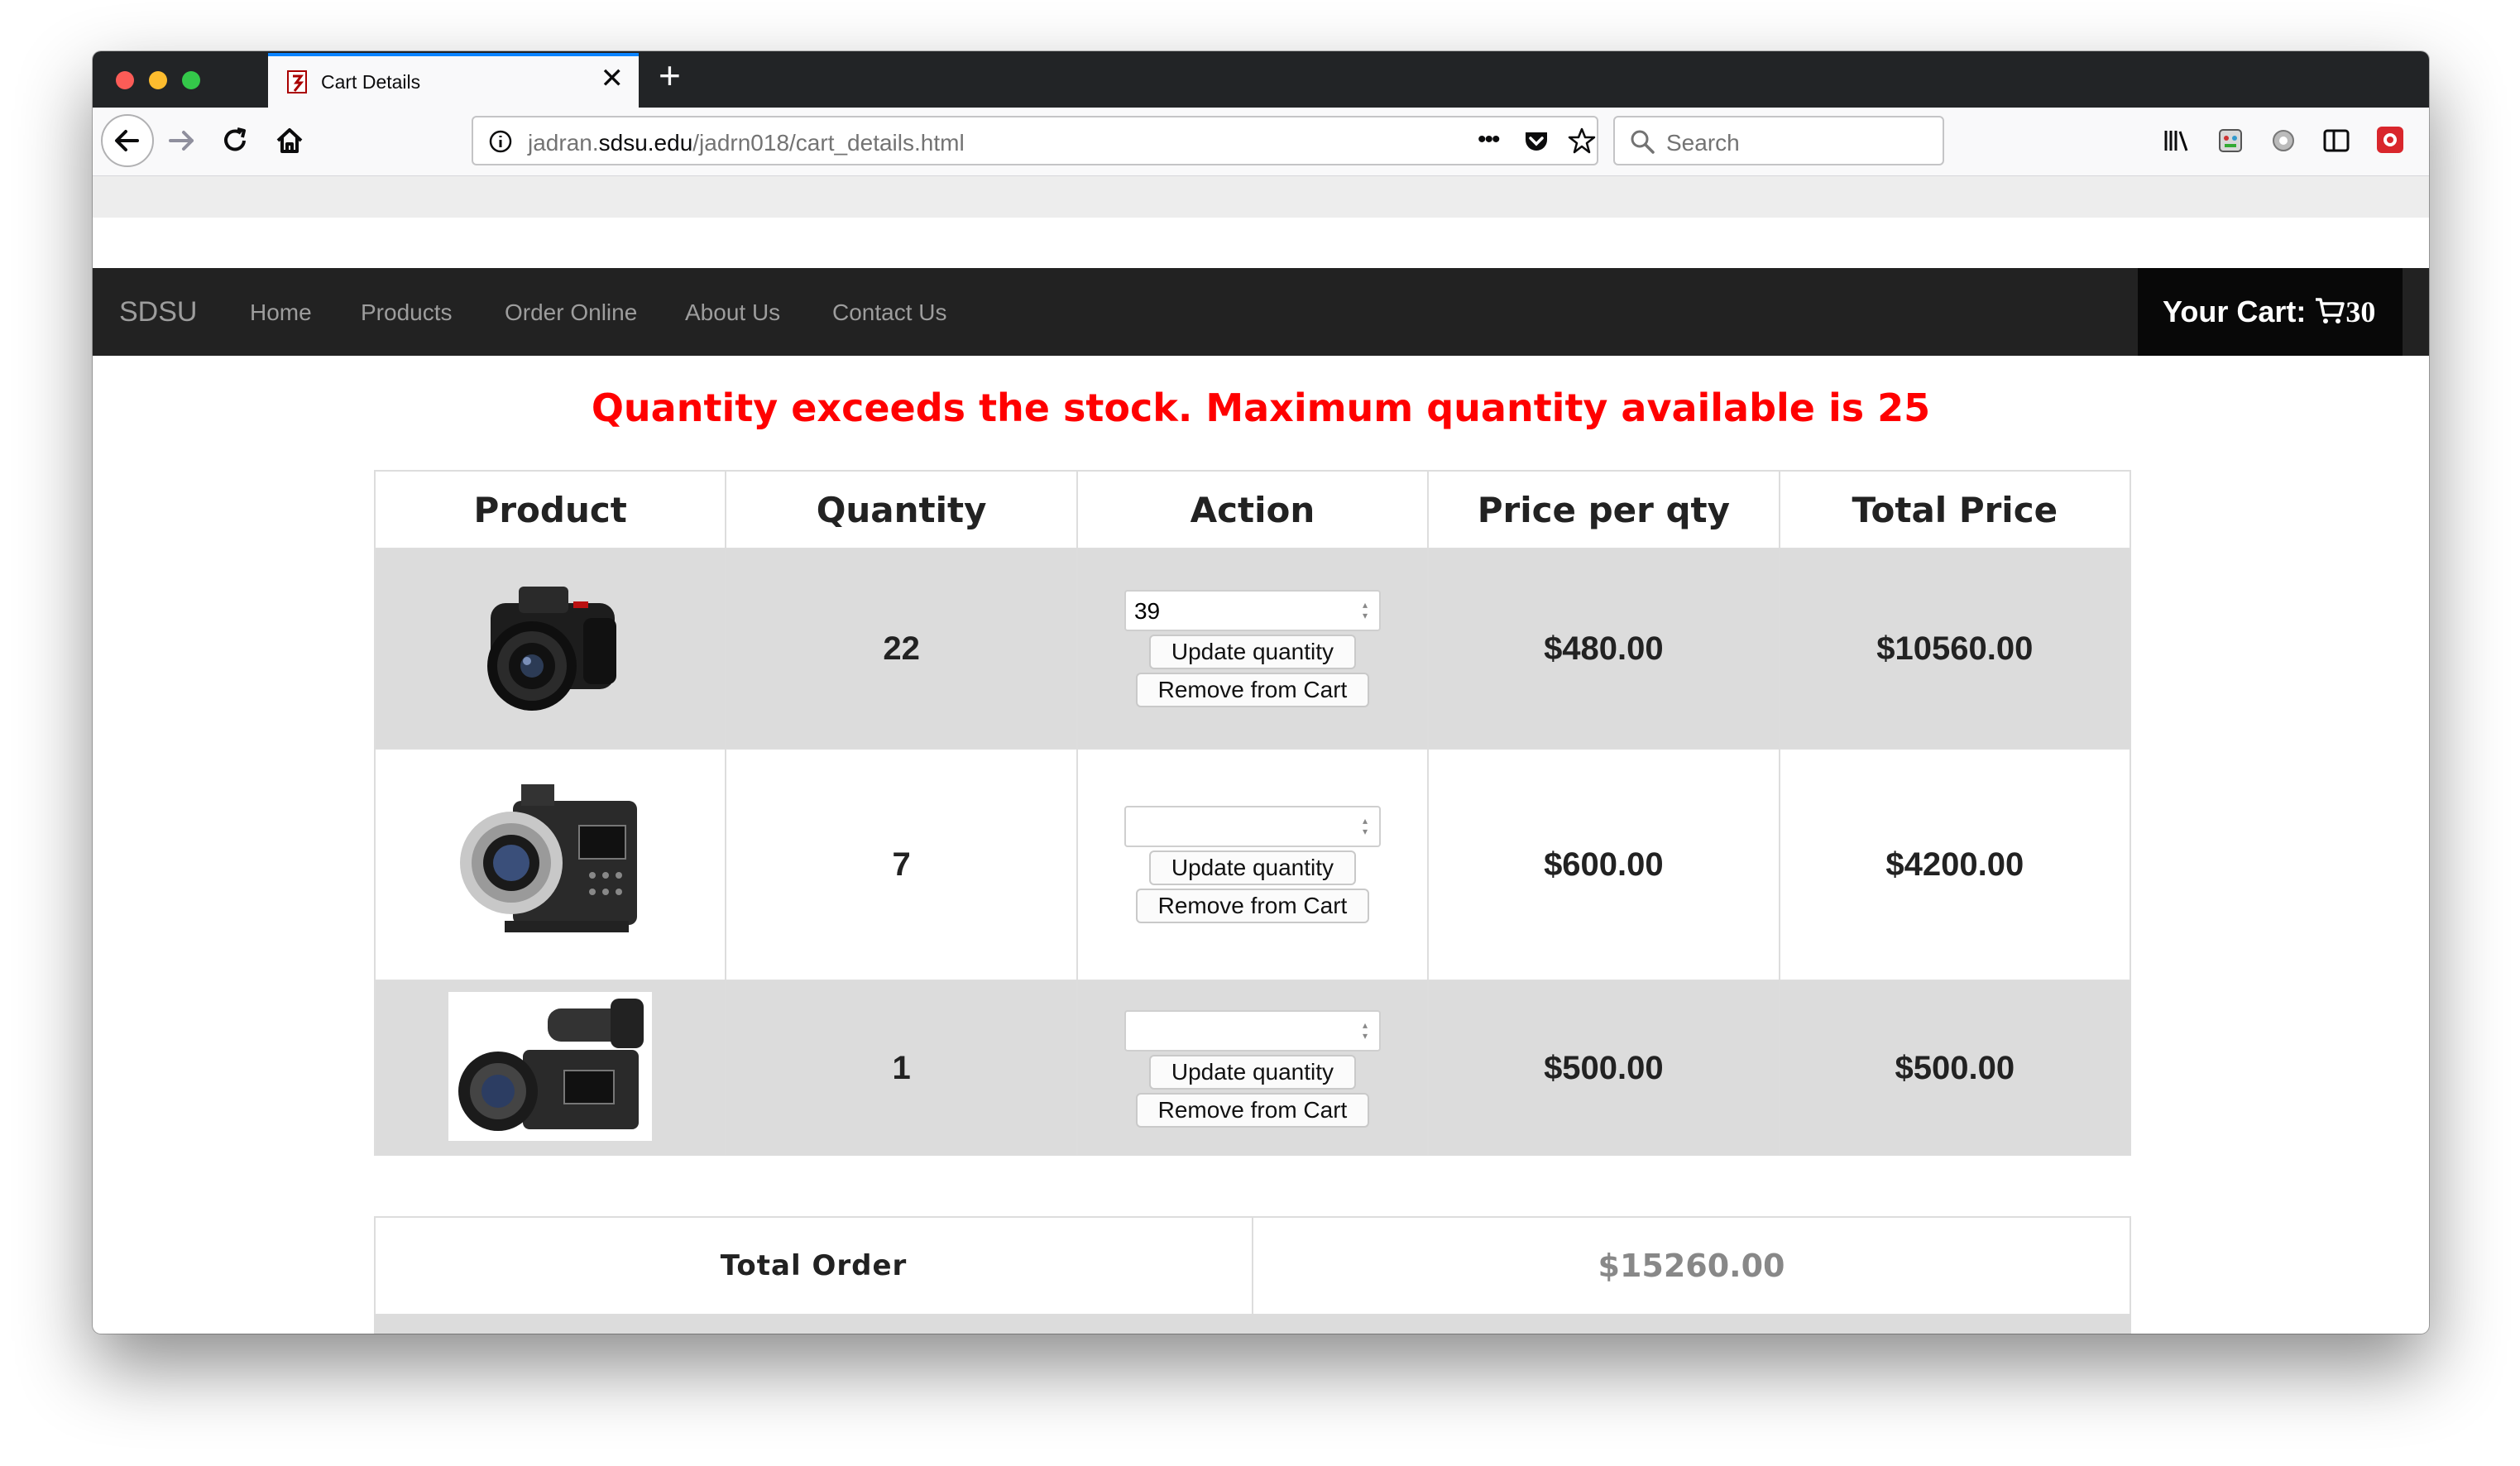  I want to click on pocket-icon, so click(1536, 141).